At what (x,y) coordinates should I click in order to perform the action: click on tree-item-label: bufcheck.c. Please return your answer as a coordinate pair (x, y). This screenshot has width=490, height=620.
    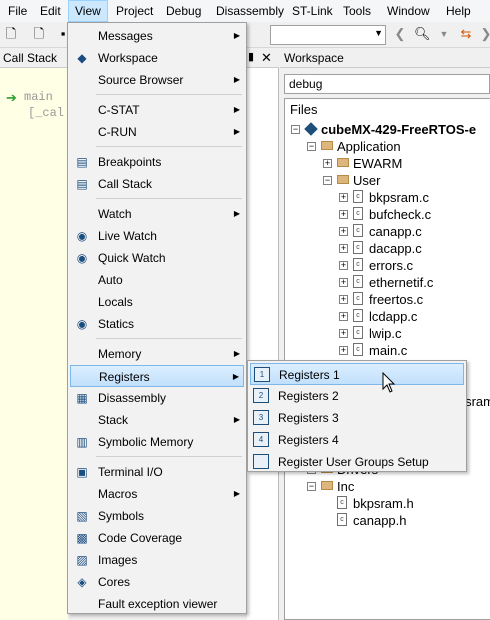
    Looking at the image, I should click on (400, 214).